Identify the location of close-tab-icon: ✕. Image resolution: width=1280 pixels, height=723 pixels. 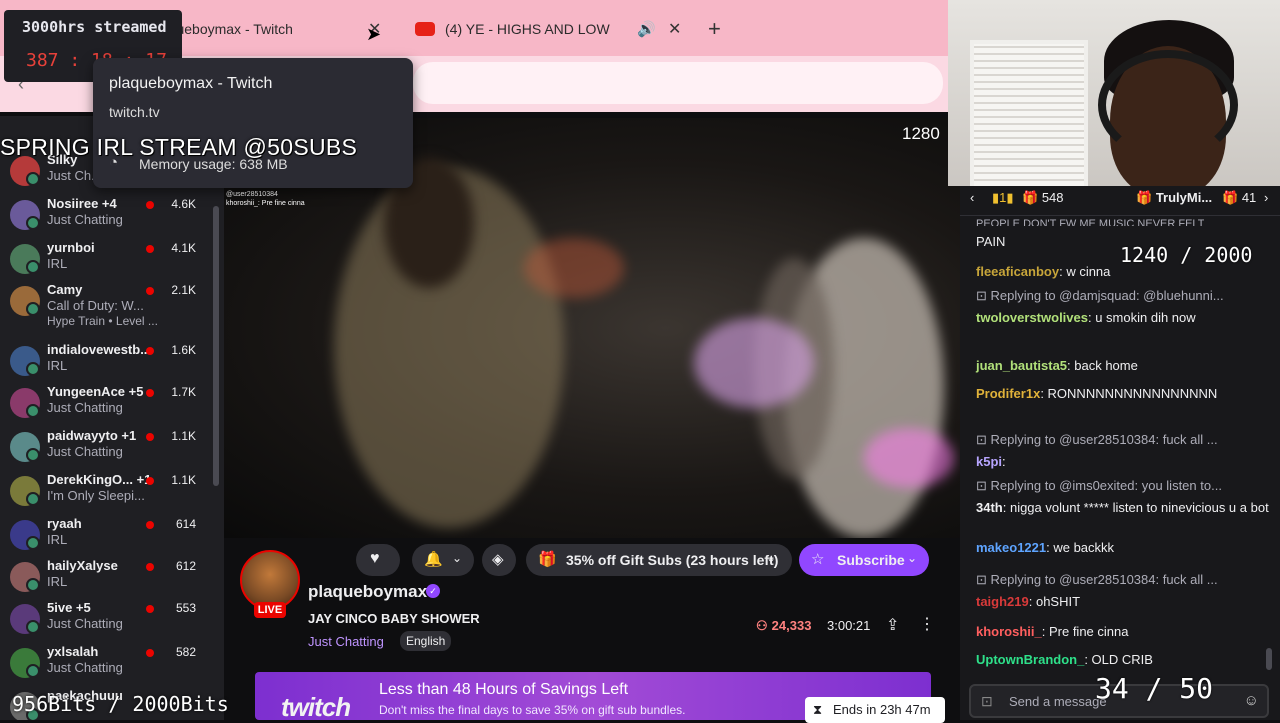
(674, 29).